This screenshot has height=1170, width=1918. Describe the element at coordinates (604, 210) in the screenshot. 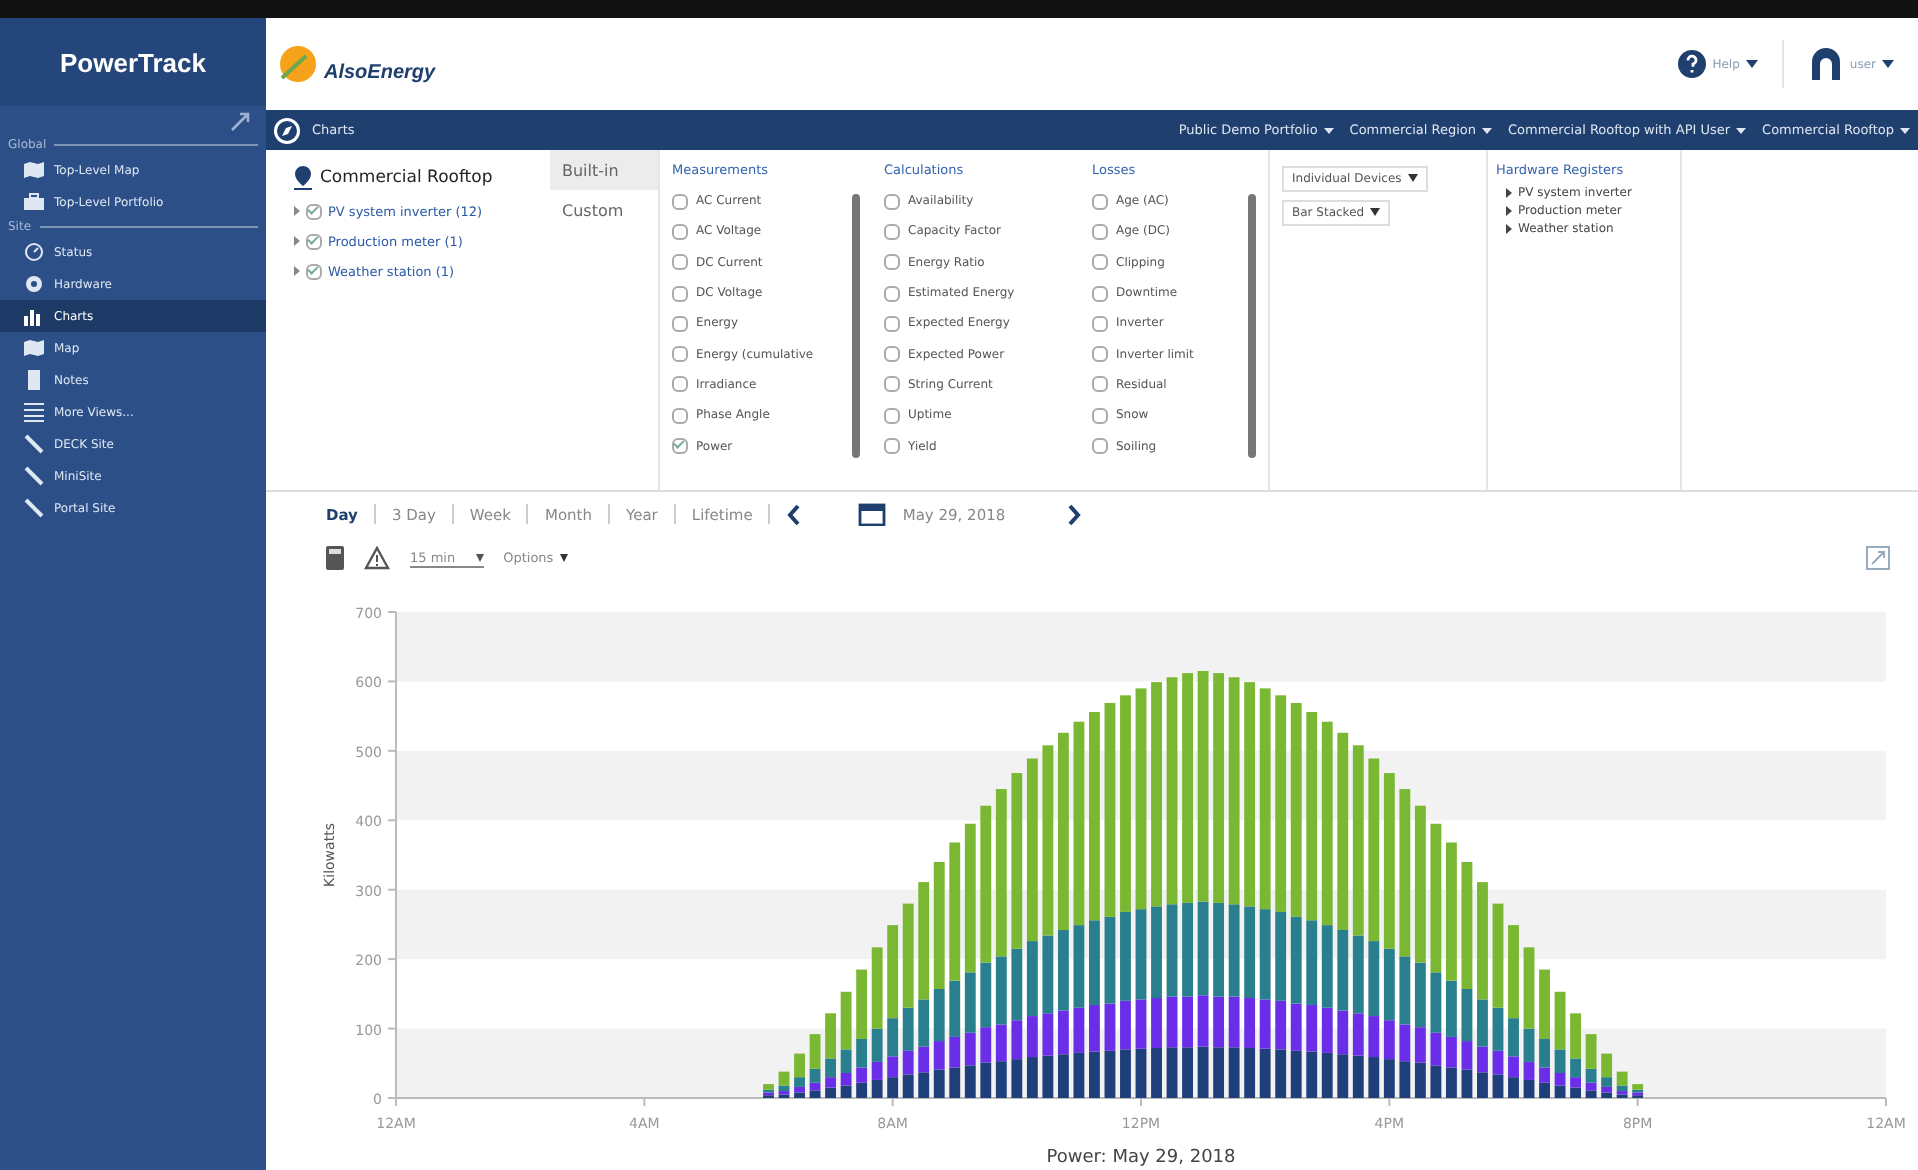

I see `tab: Custom` at that location.